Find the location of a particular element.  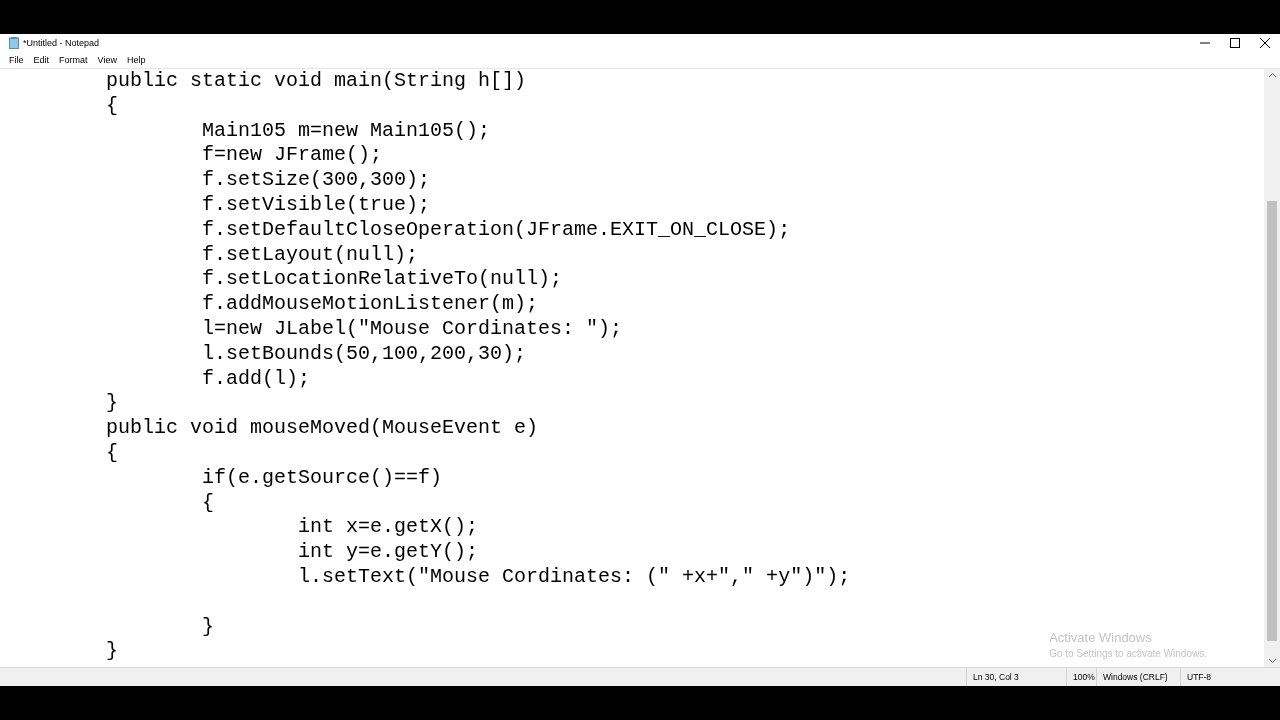

scrollbar-thumb is located at coordinates (1272, 421).